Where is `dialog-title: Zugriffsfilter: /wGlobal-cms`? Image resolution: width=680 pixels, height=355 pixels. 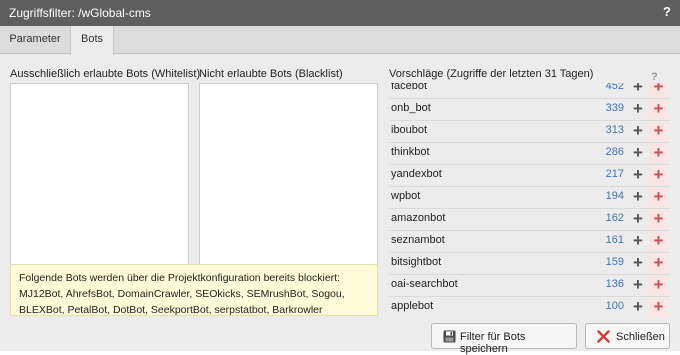
dialog-title: Zugriffsfilter: /wGlobal-cms is located at coordinates (80, 13).